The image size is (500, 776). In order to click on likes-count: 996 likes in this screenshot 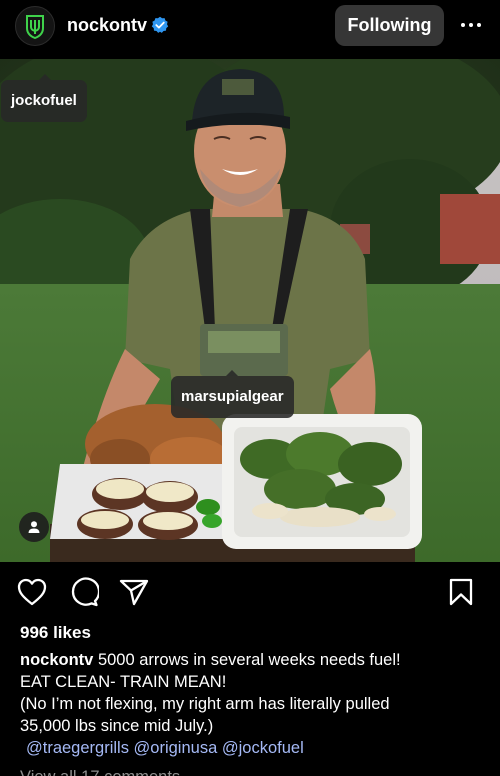, I will do `click(55, 633)`.